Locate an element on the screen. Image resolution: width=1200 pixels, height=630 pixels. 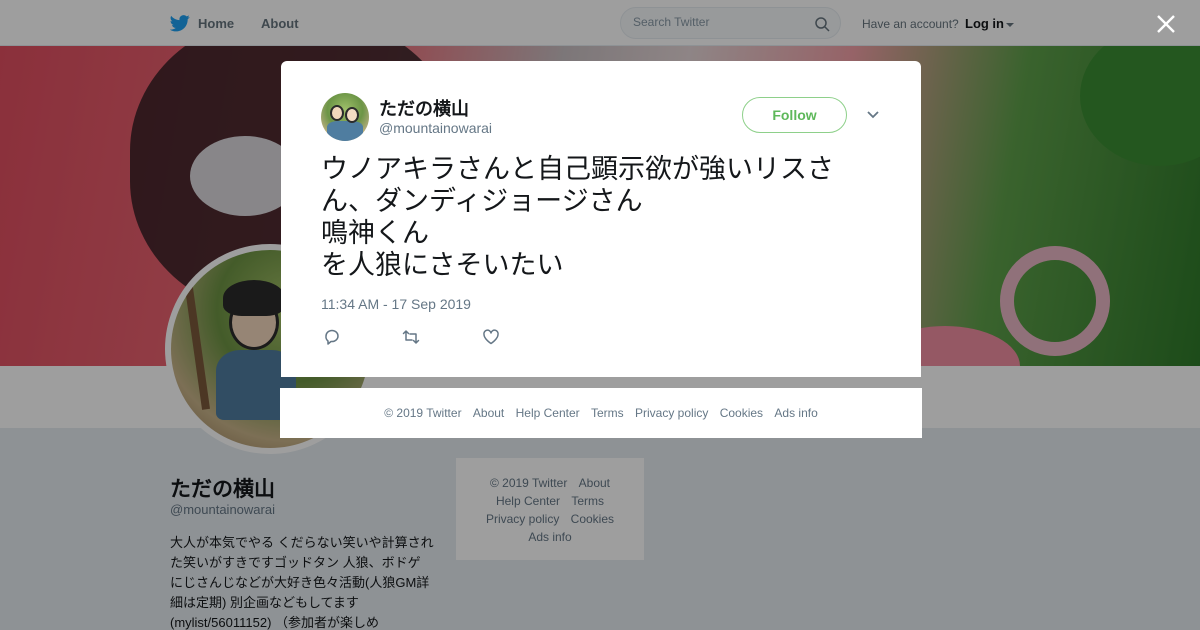
retweet-icon is located at coordinates (411, 337).